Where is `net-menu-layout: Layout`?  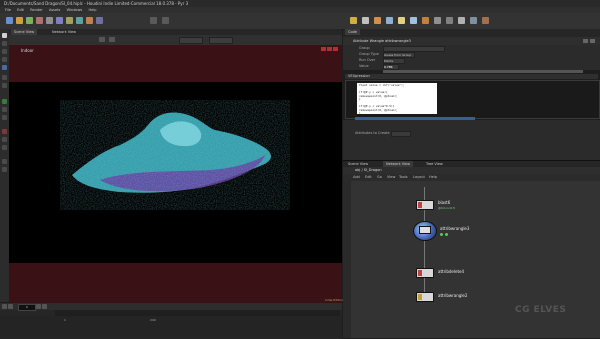 net-menu-layout: Layout is located at coordinates (419, 177).